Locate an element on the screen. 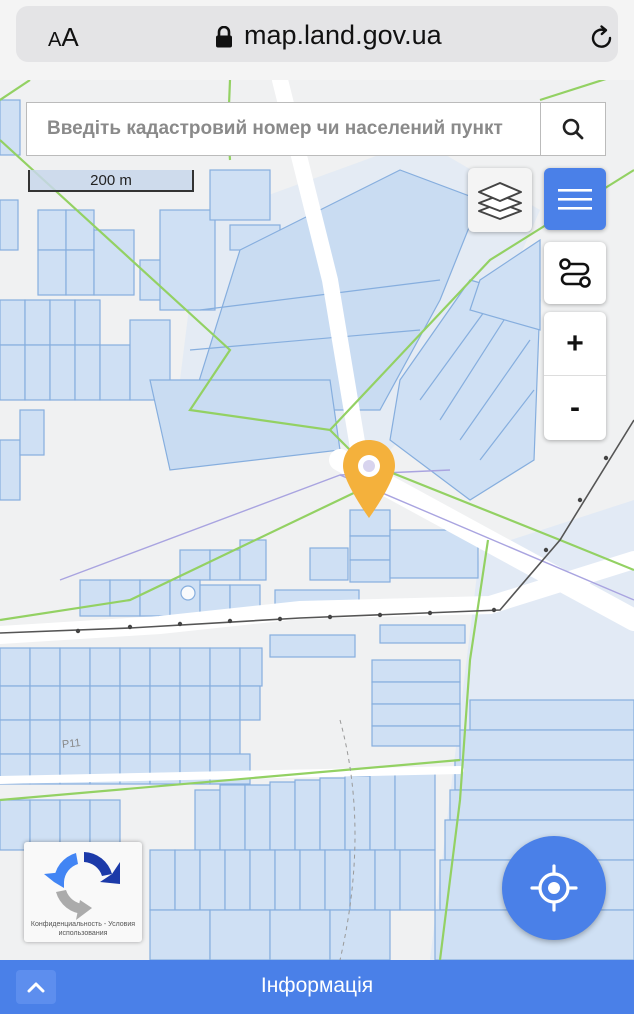  scale-bar: 200 m is located at coordinates (112, 183).